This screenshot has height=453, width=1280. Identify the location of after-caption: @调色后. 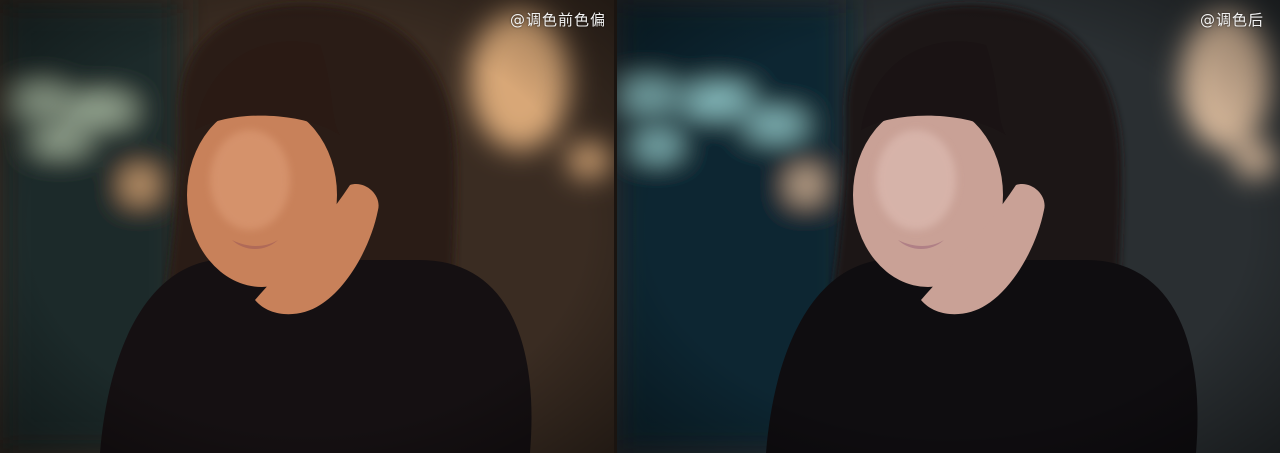
(1231, 20).